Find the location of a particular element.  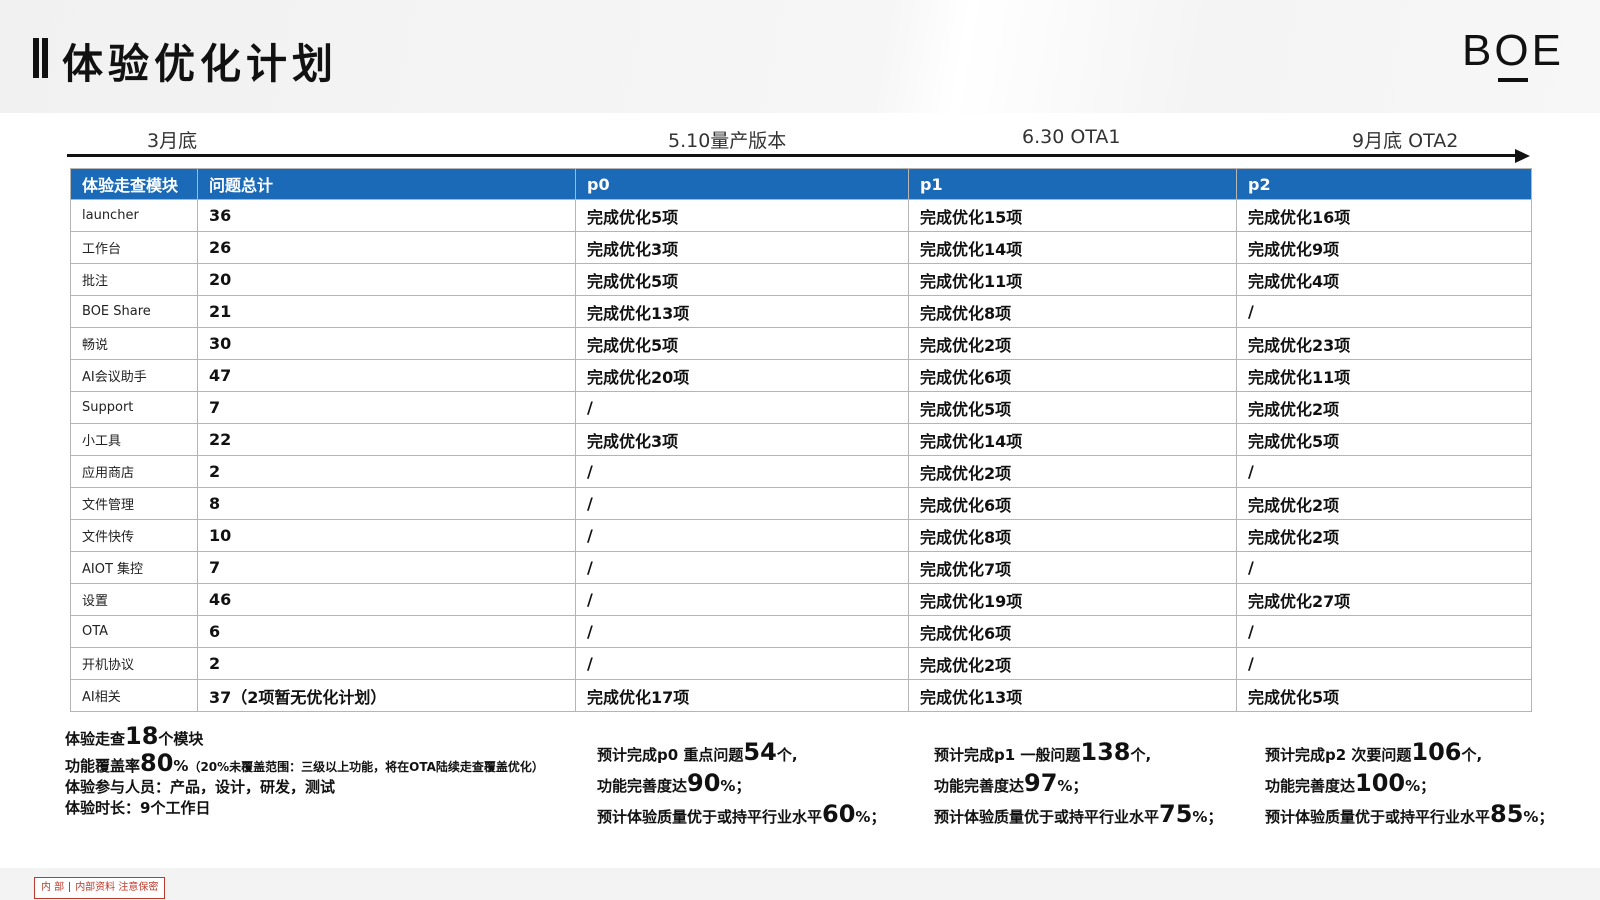

cell-p1: 完成优化7项 is located at coordinates (1072, 567).